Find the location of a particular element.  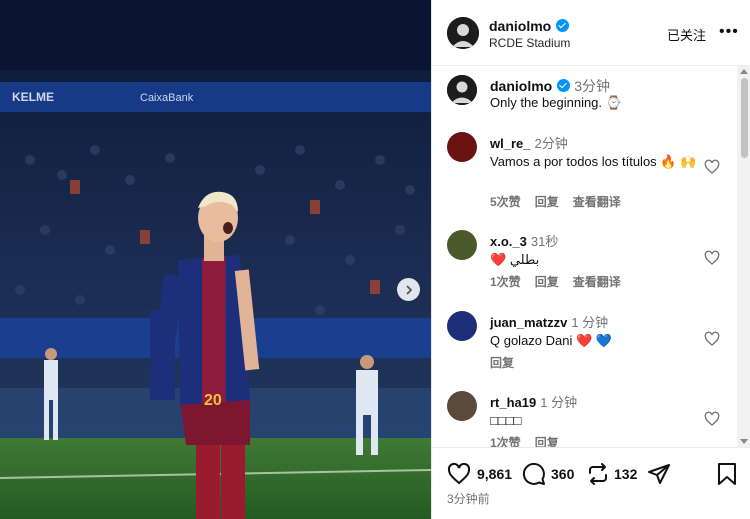

scroll-down-arrow is located at coordinates (744, 441).